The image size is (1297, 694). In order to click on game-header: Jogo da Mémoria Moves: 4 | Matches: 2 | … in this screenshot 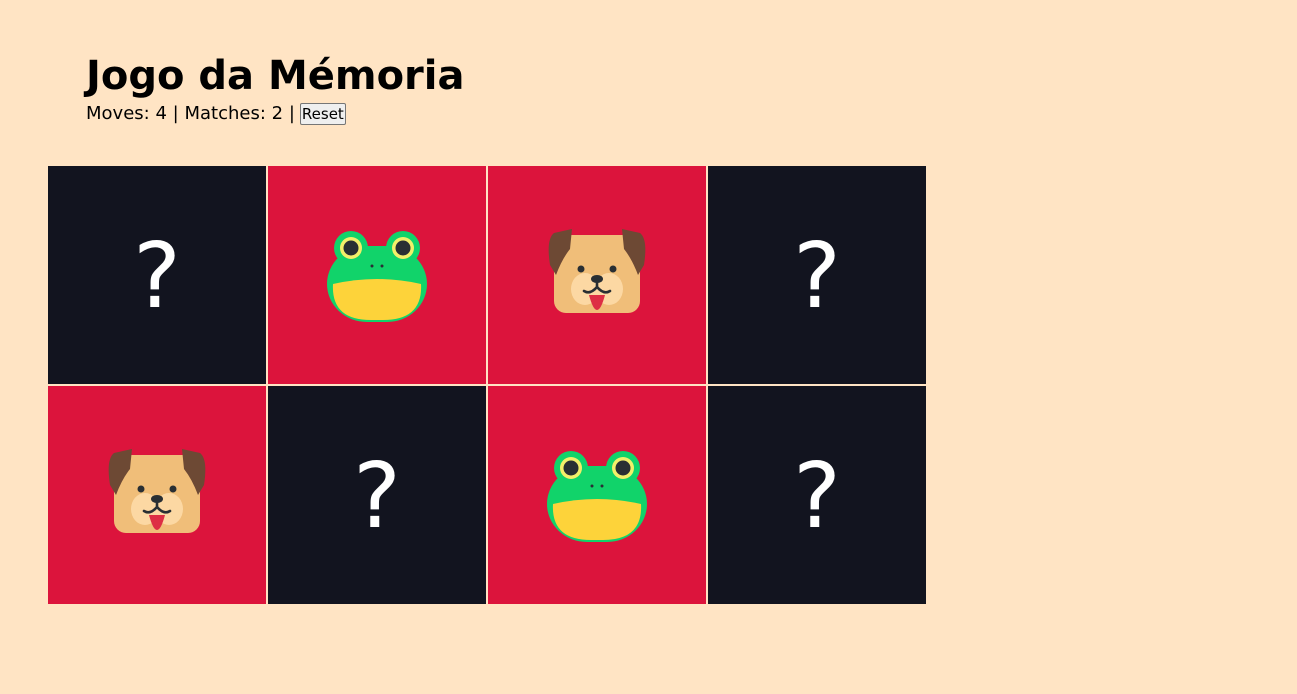, I will do `click(275, 89)`.